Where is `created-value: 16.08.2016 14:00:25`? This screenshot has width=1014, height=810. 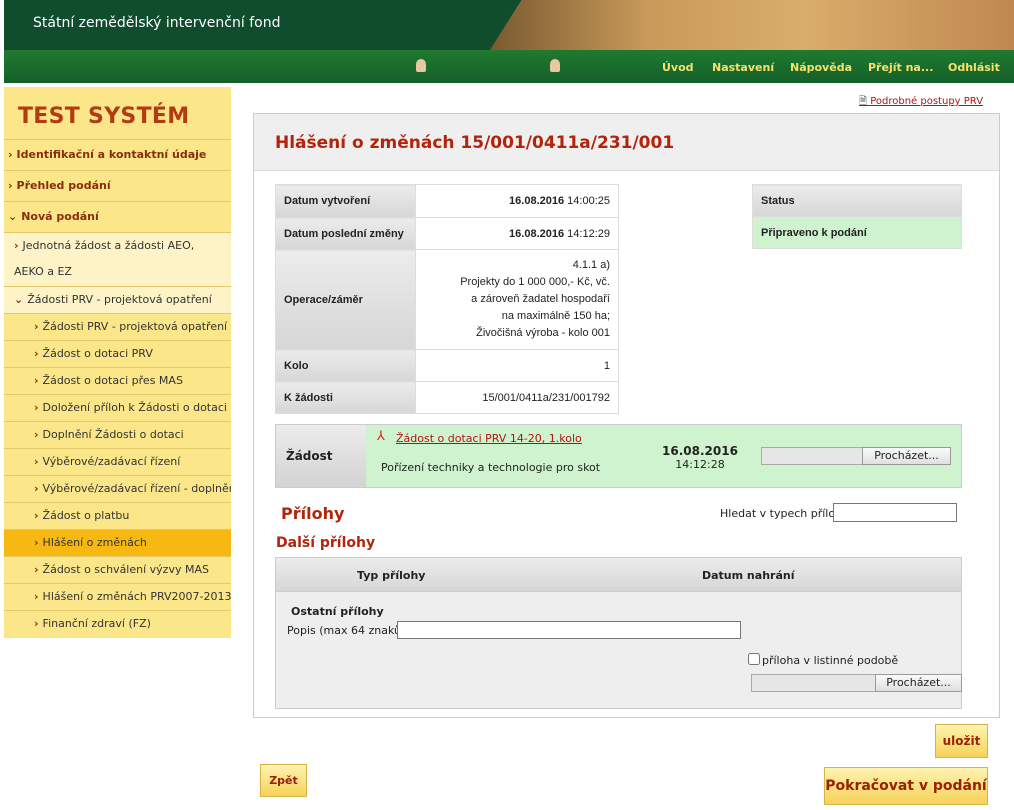
created-value: 16.08.2016 14:00:25 is located at coordinates (517, 201).